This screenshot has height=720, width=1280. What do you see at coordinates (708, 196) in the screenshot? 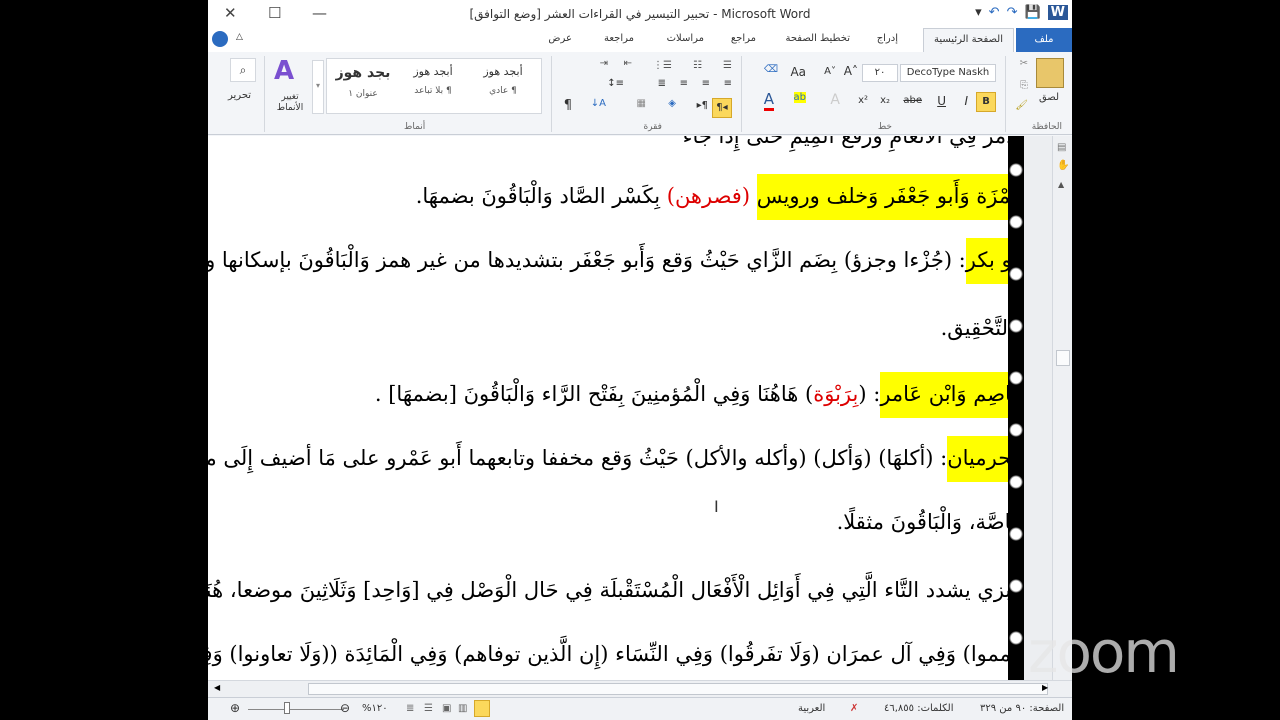
I see `highlighted-word: (فصرهن)` at bounding box center [708, 196].